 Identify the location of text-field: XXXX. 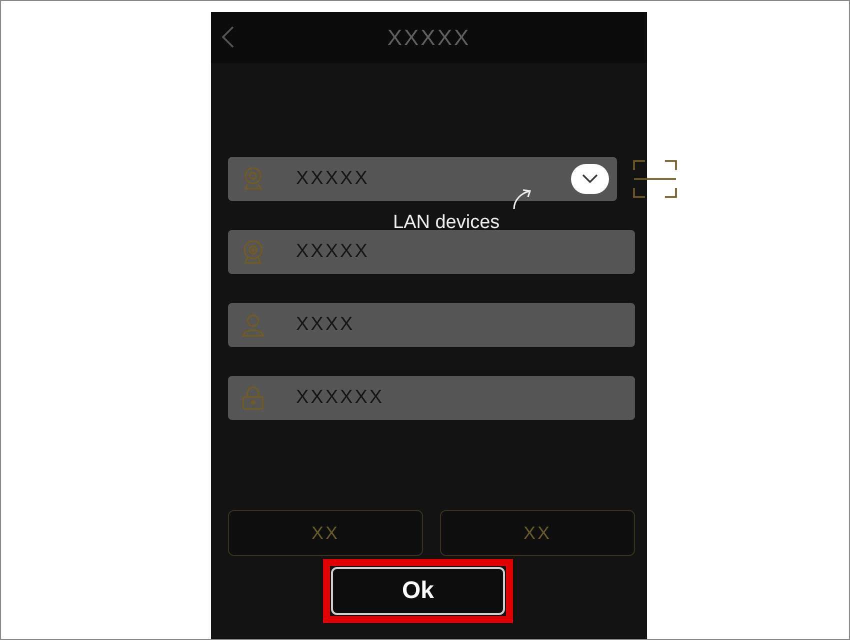
(431, 325).